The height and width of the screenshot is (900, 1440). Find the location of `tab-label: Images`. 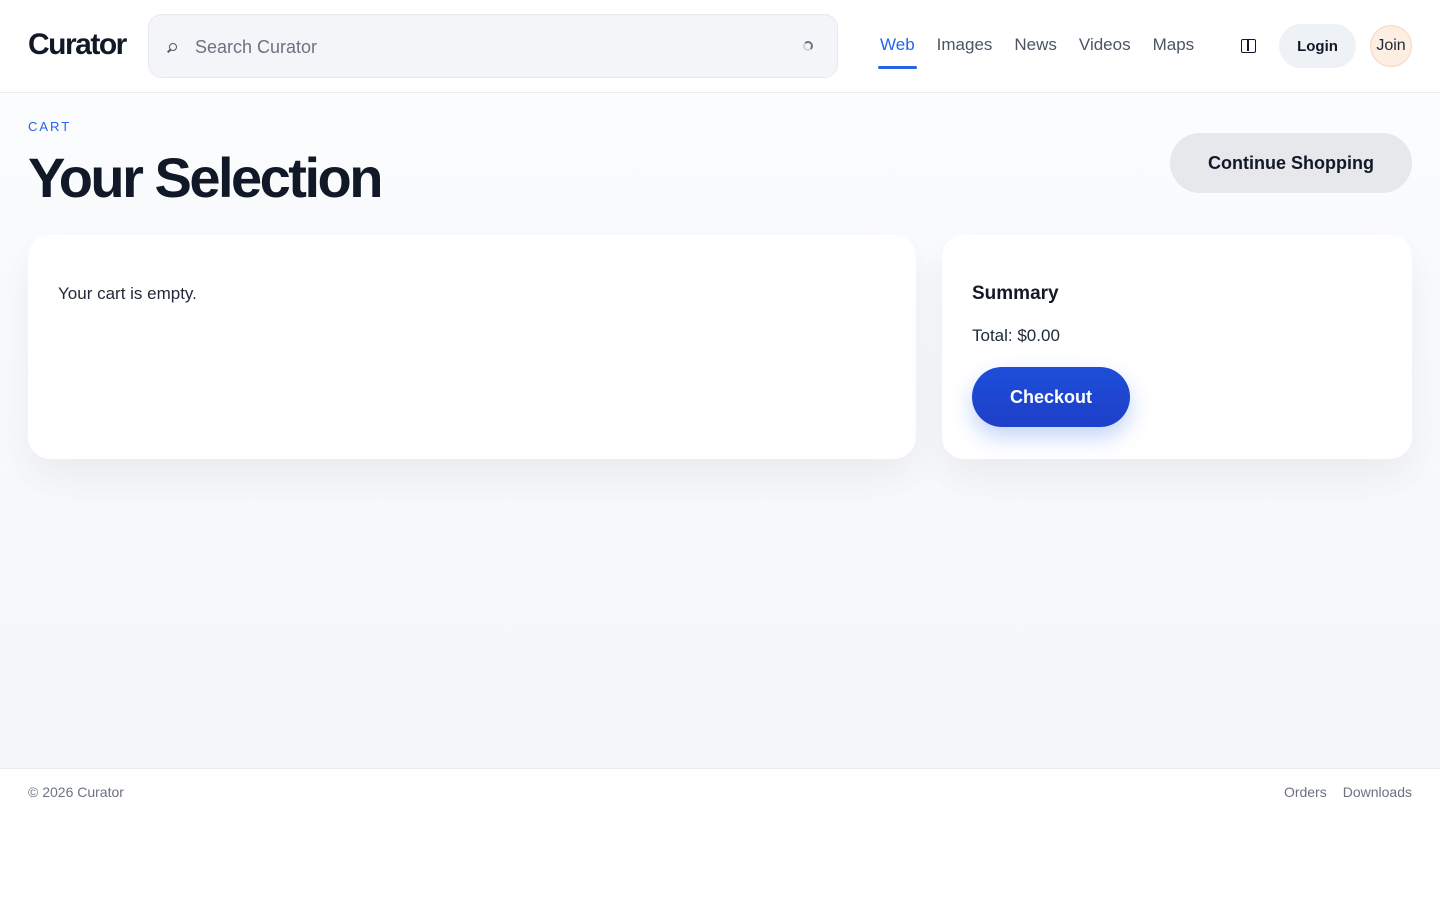

tab-label: Images is located at coordinates (964, 44).